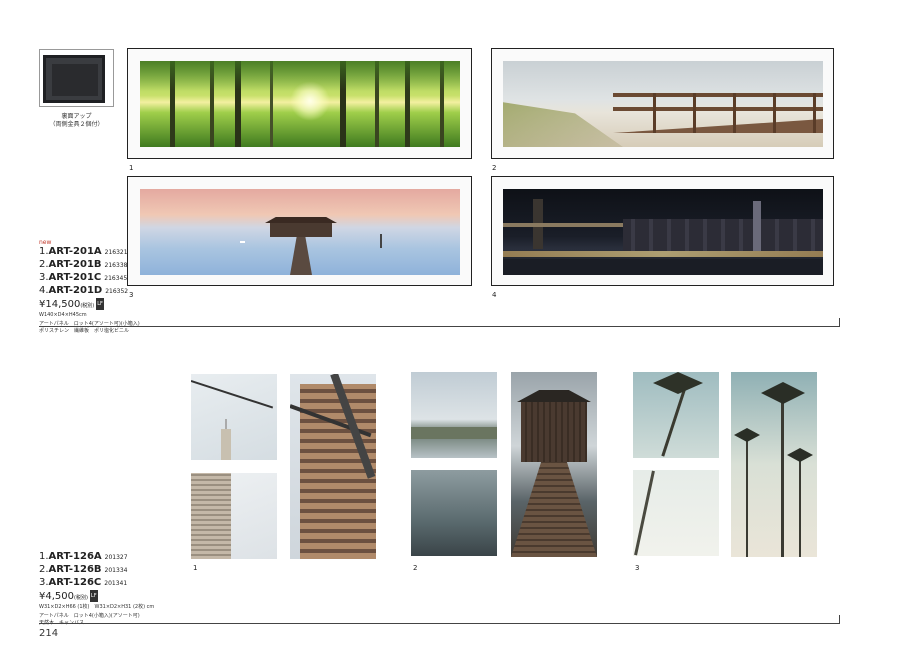 This screenshot has width=900, height=663. What do you see at coordinates (234, 417) in the screenshot?
I see `art-126a-panel-top-left` at bounding box center [234, 417].